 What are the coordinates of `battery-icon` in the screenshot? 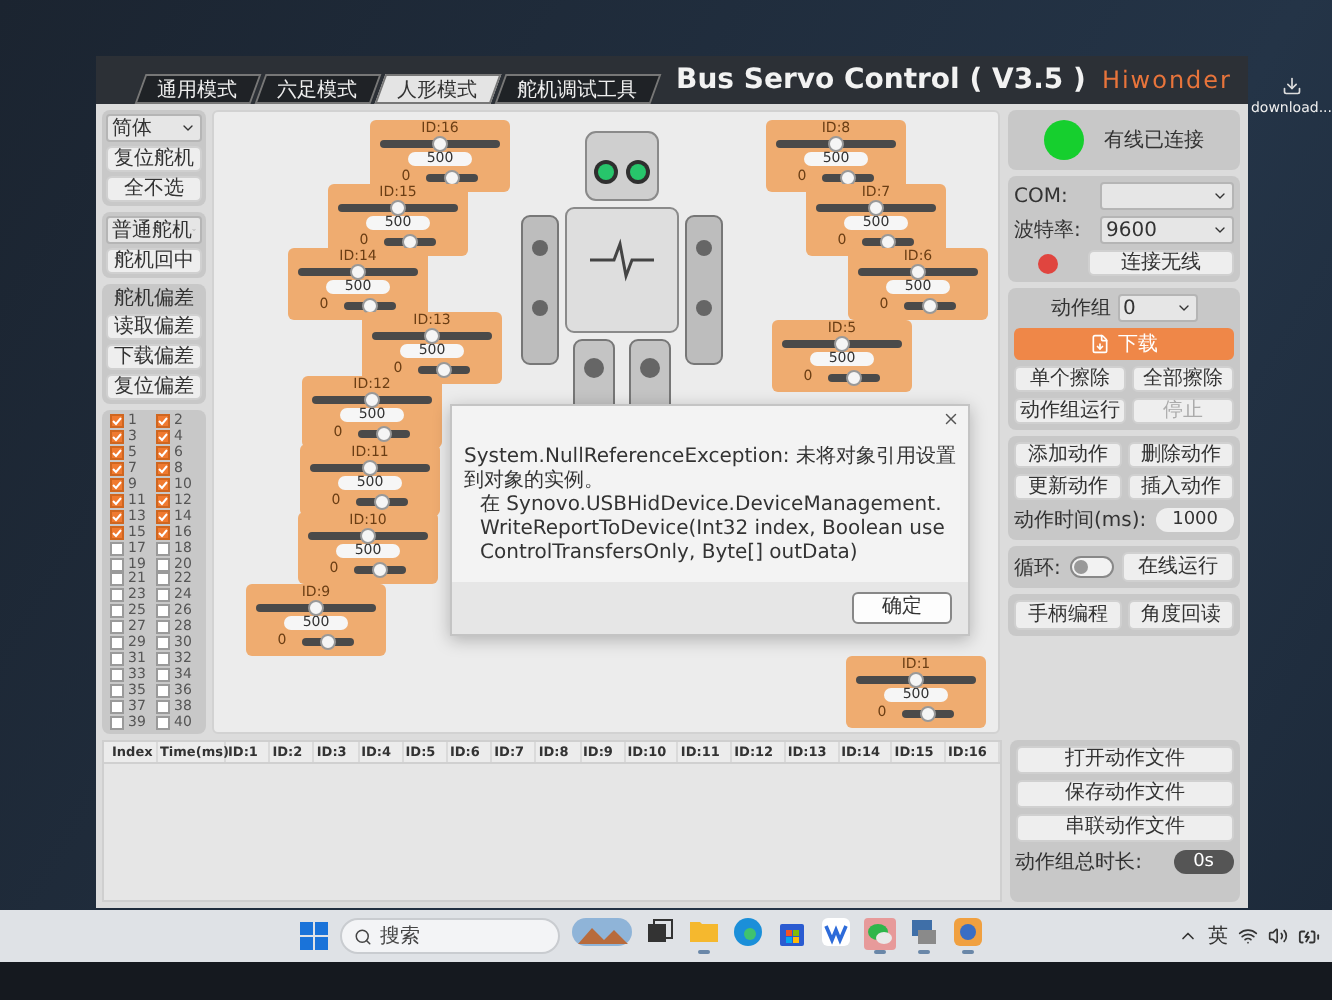 It's located at (1309, 936).